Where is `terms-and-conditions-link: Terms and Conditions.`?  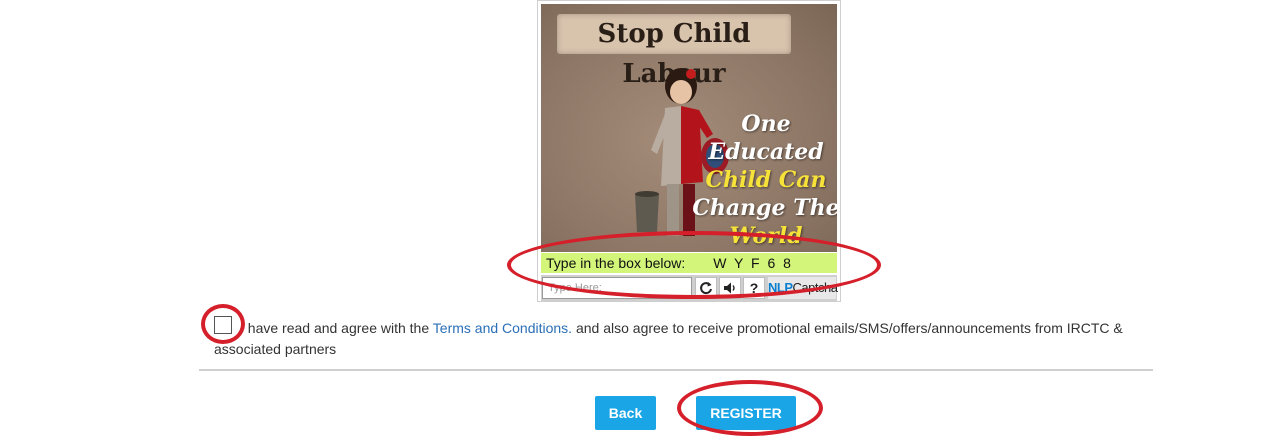
terms-and-conditions-link: Terms and Conditions. is located at coordinates (502, 328).